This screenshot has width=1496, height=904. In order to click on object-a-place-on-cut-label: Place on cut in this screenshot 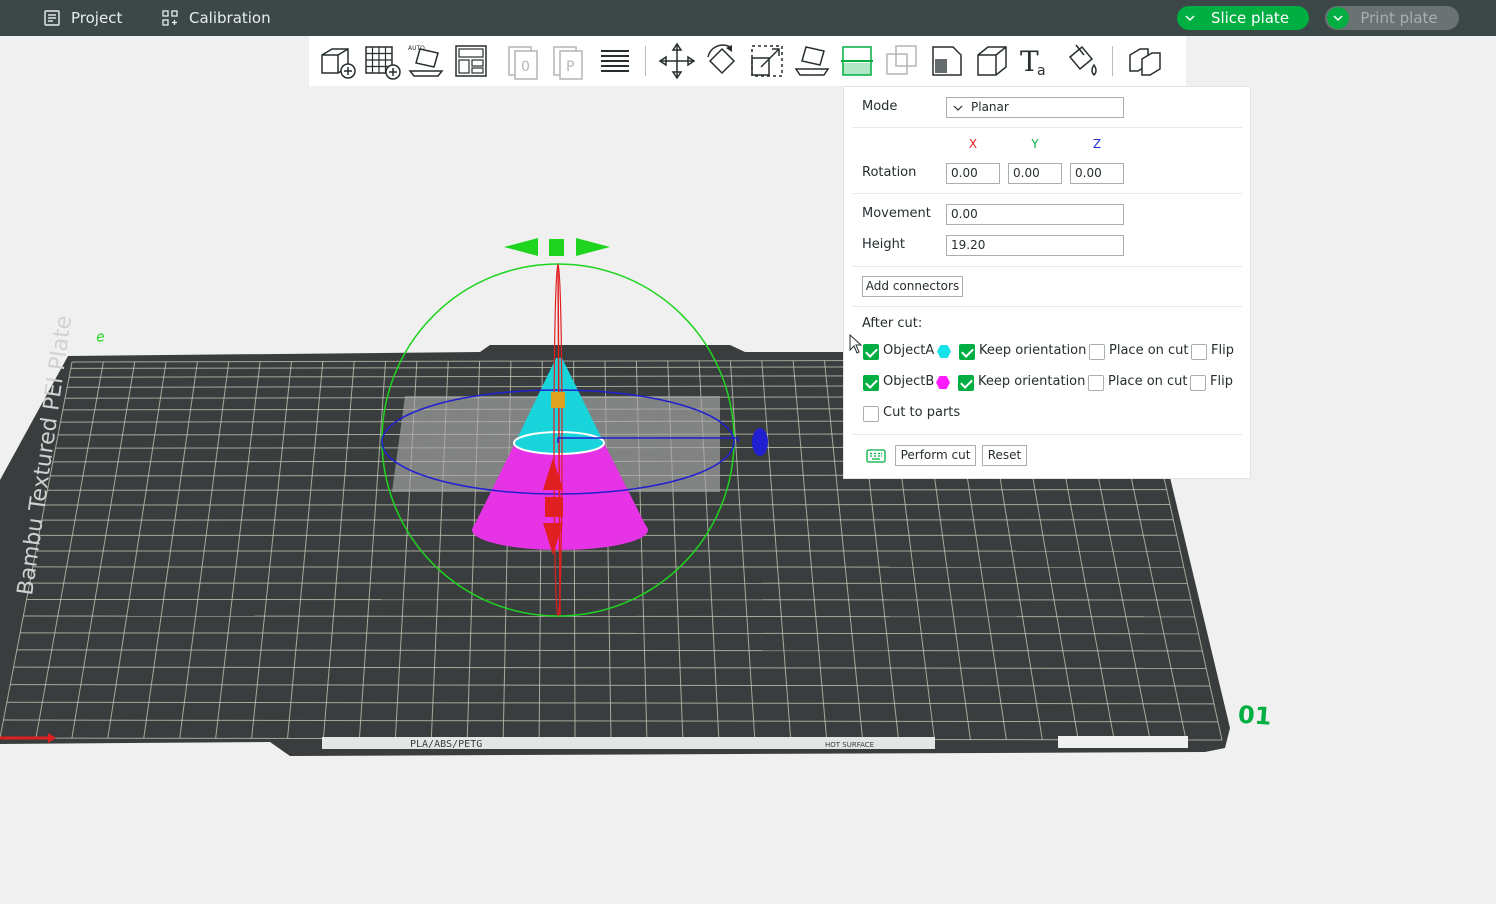, I will do `click(1149, 350)`.